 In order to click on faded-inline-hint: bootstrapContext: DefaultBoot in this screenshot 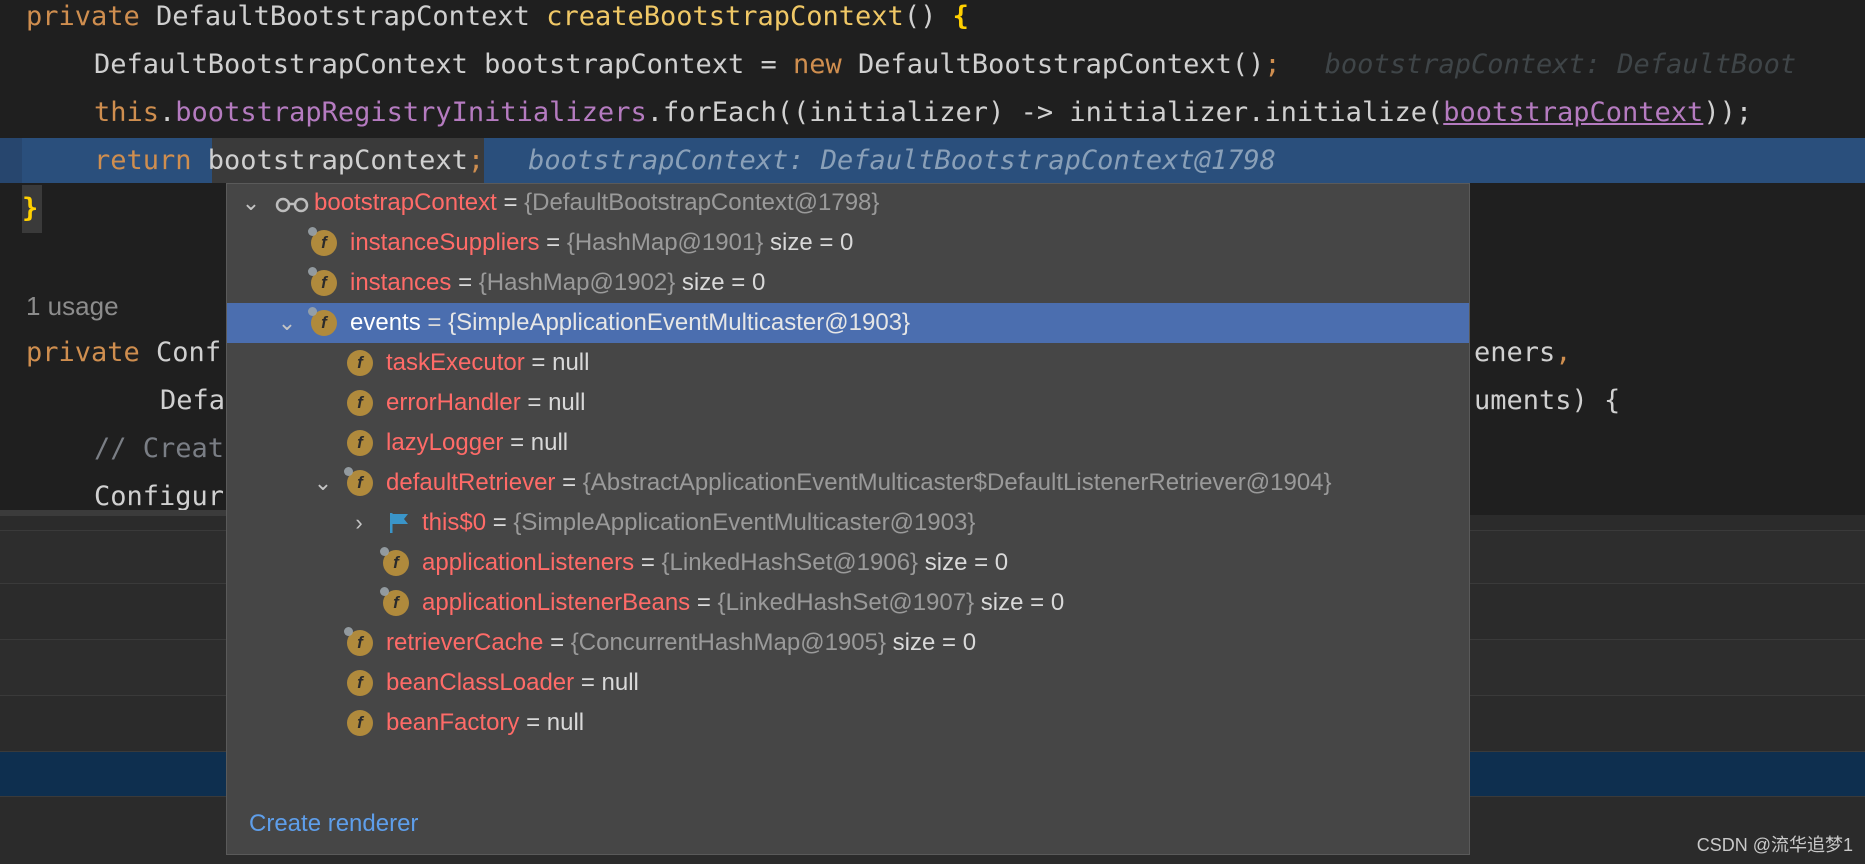, I will do `click(1560, 64)`.